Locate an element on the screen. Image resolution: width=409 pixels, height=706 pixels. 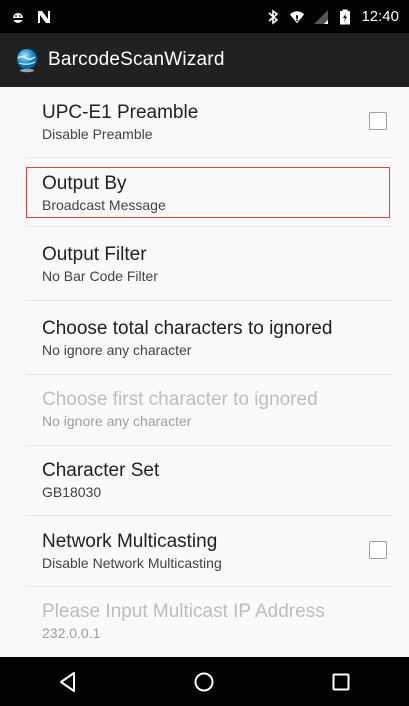
app-title: BarcodeScanWizard is located at coordinates (136, 59).